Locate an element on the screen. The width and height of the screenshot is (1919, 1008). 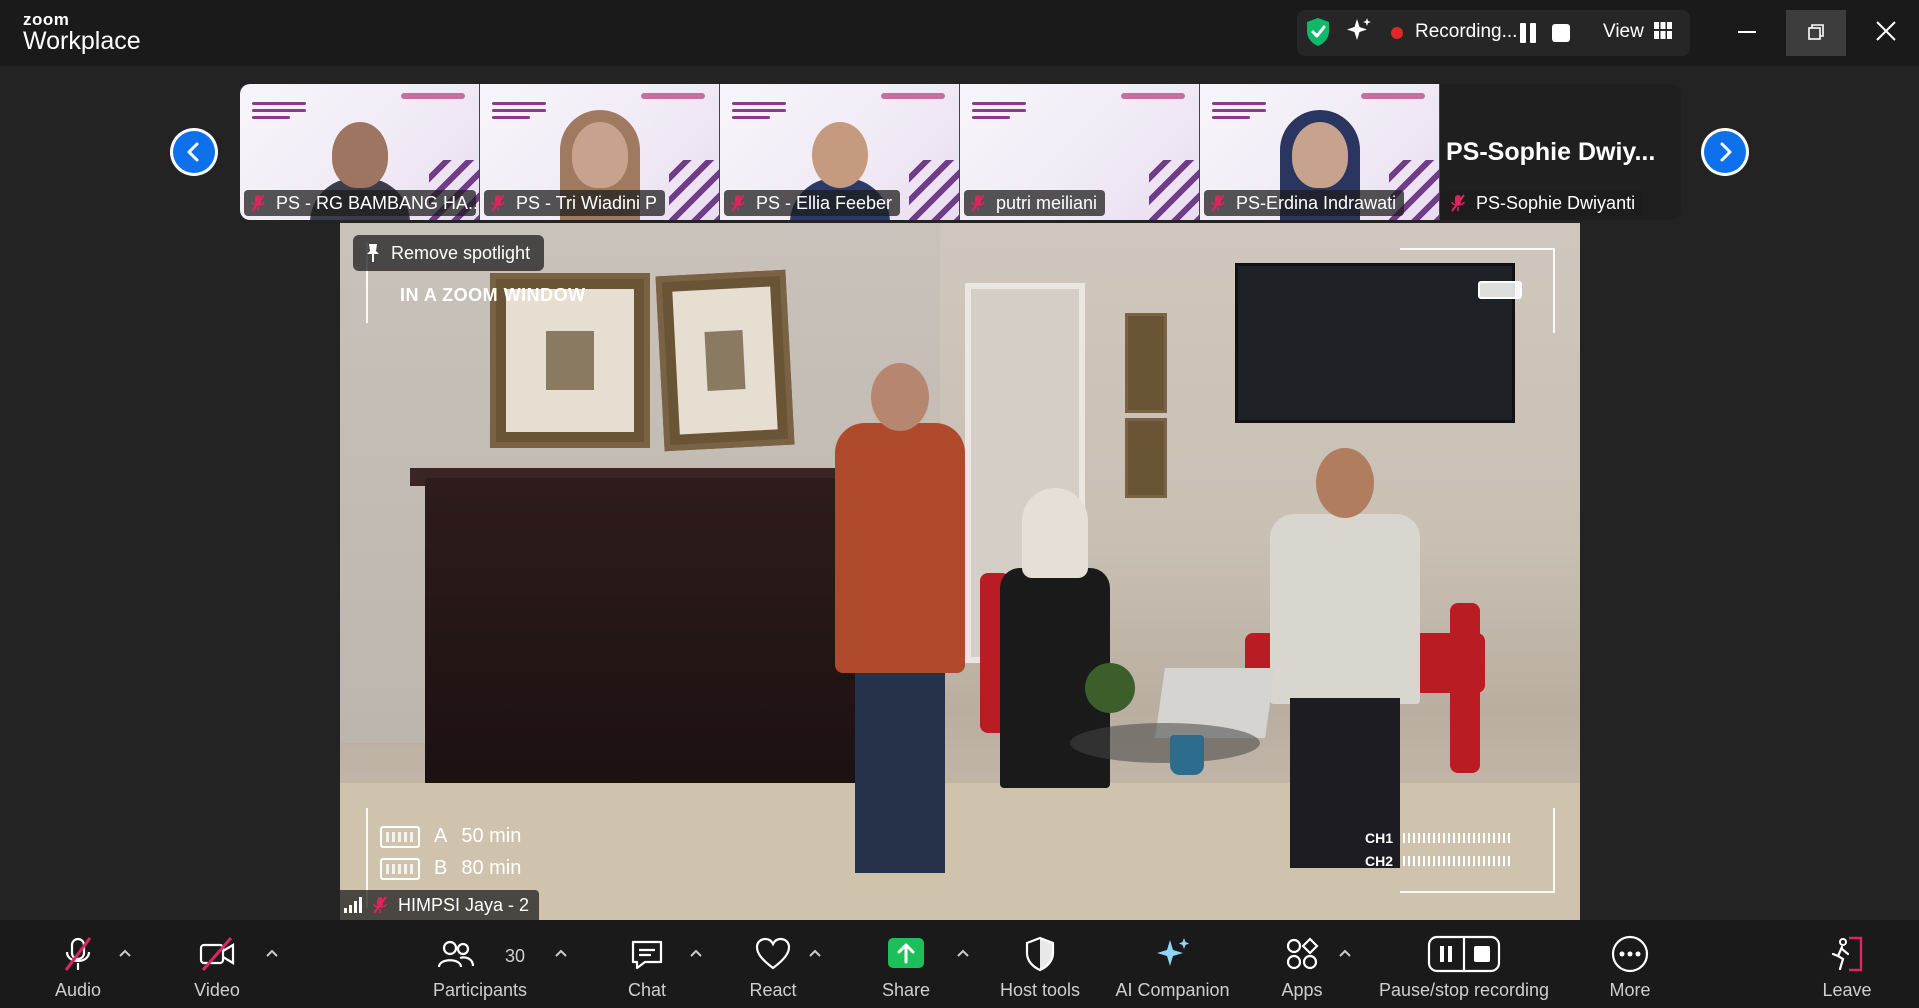
video-options-caret-icon is located at coordinates (272, 953).